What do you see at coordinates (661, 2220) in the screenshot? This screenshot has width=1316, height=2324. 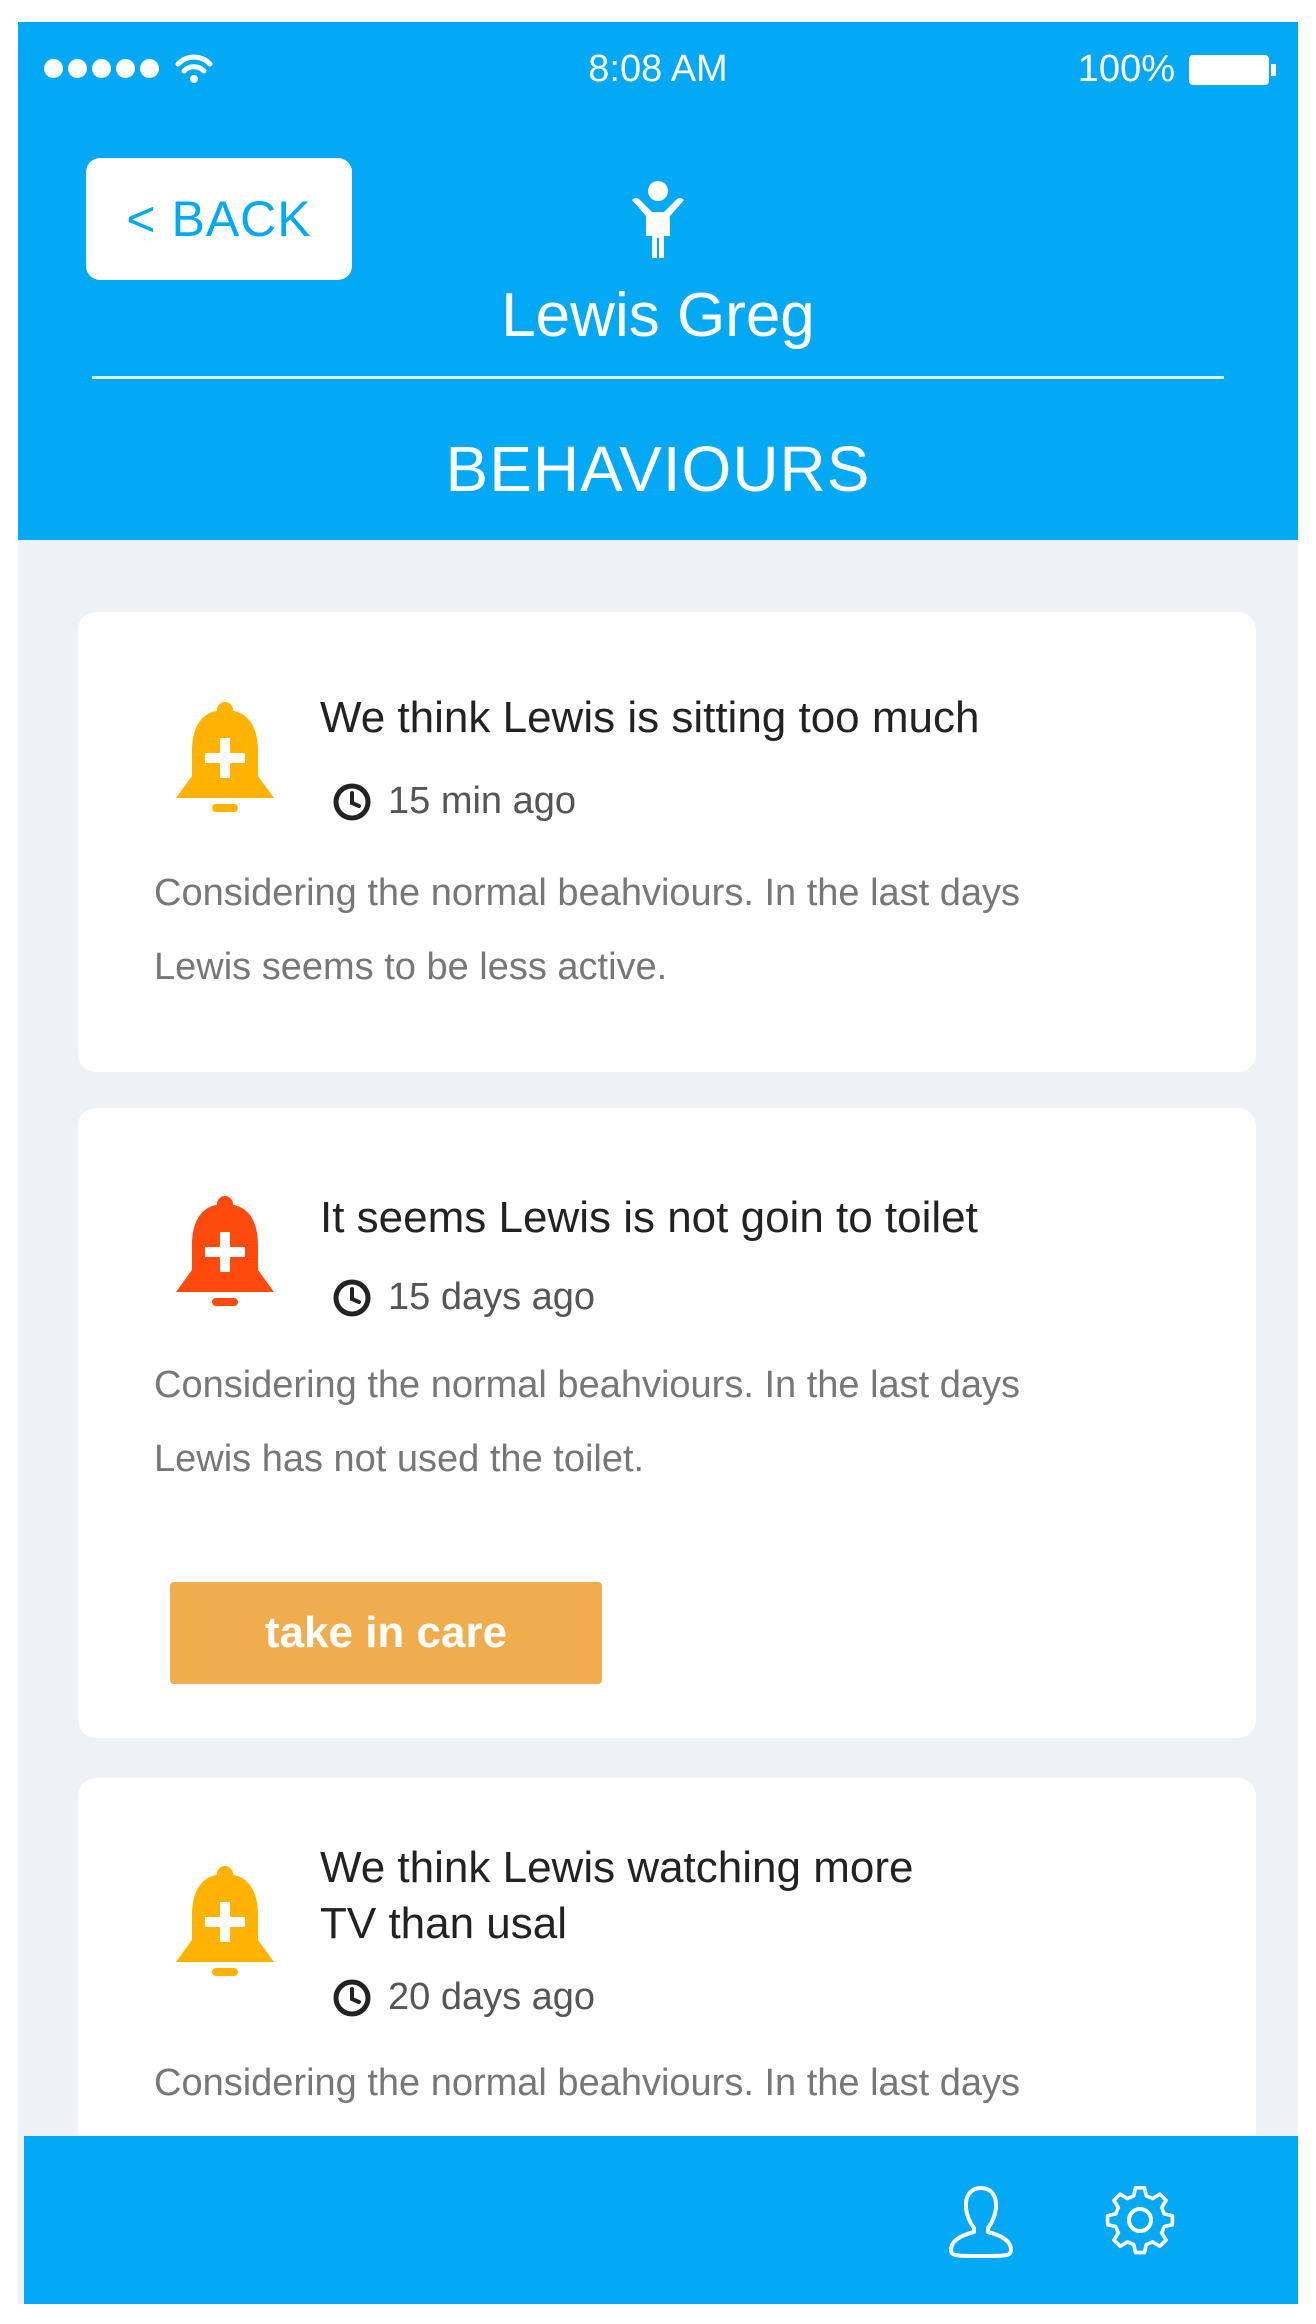 I see `bottom-nav-bar` at bounding box center [661, 2220].